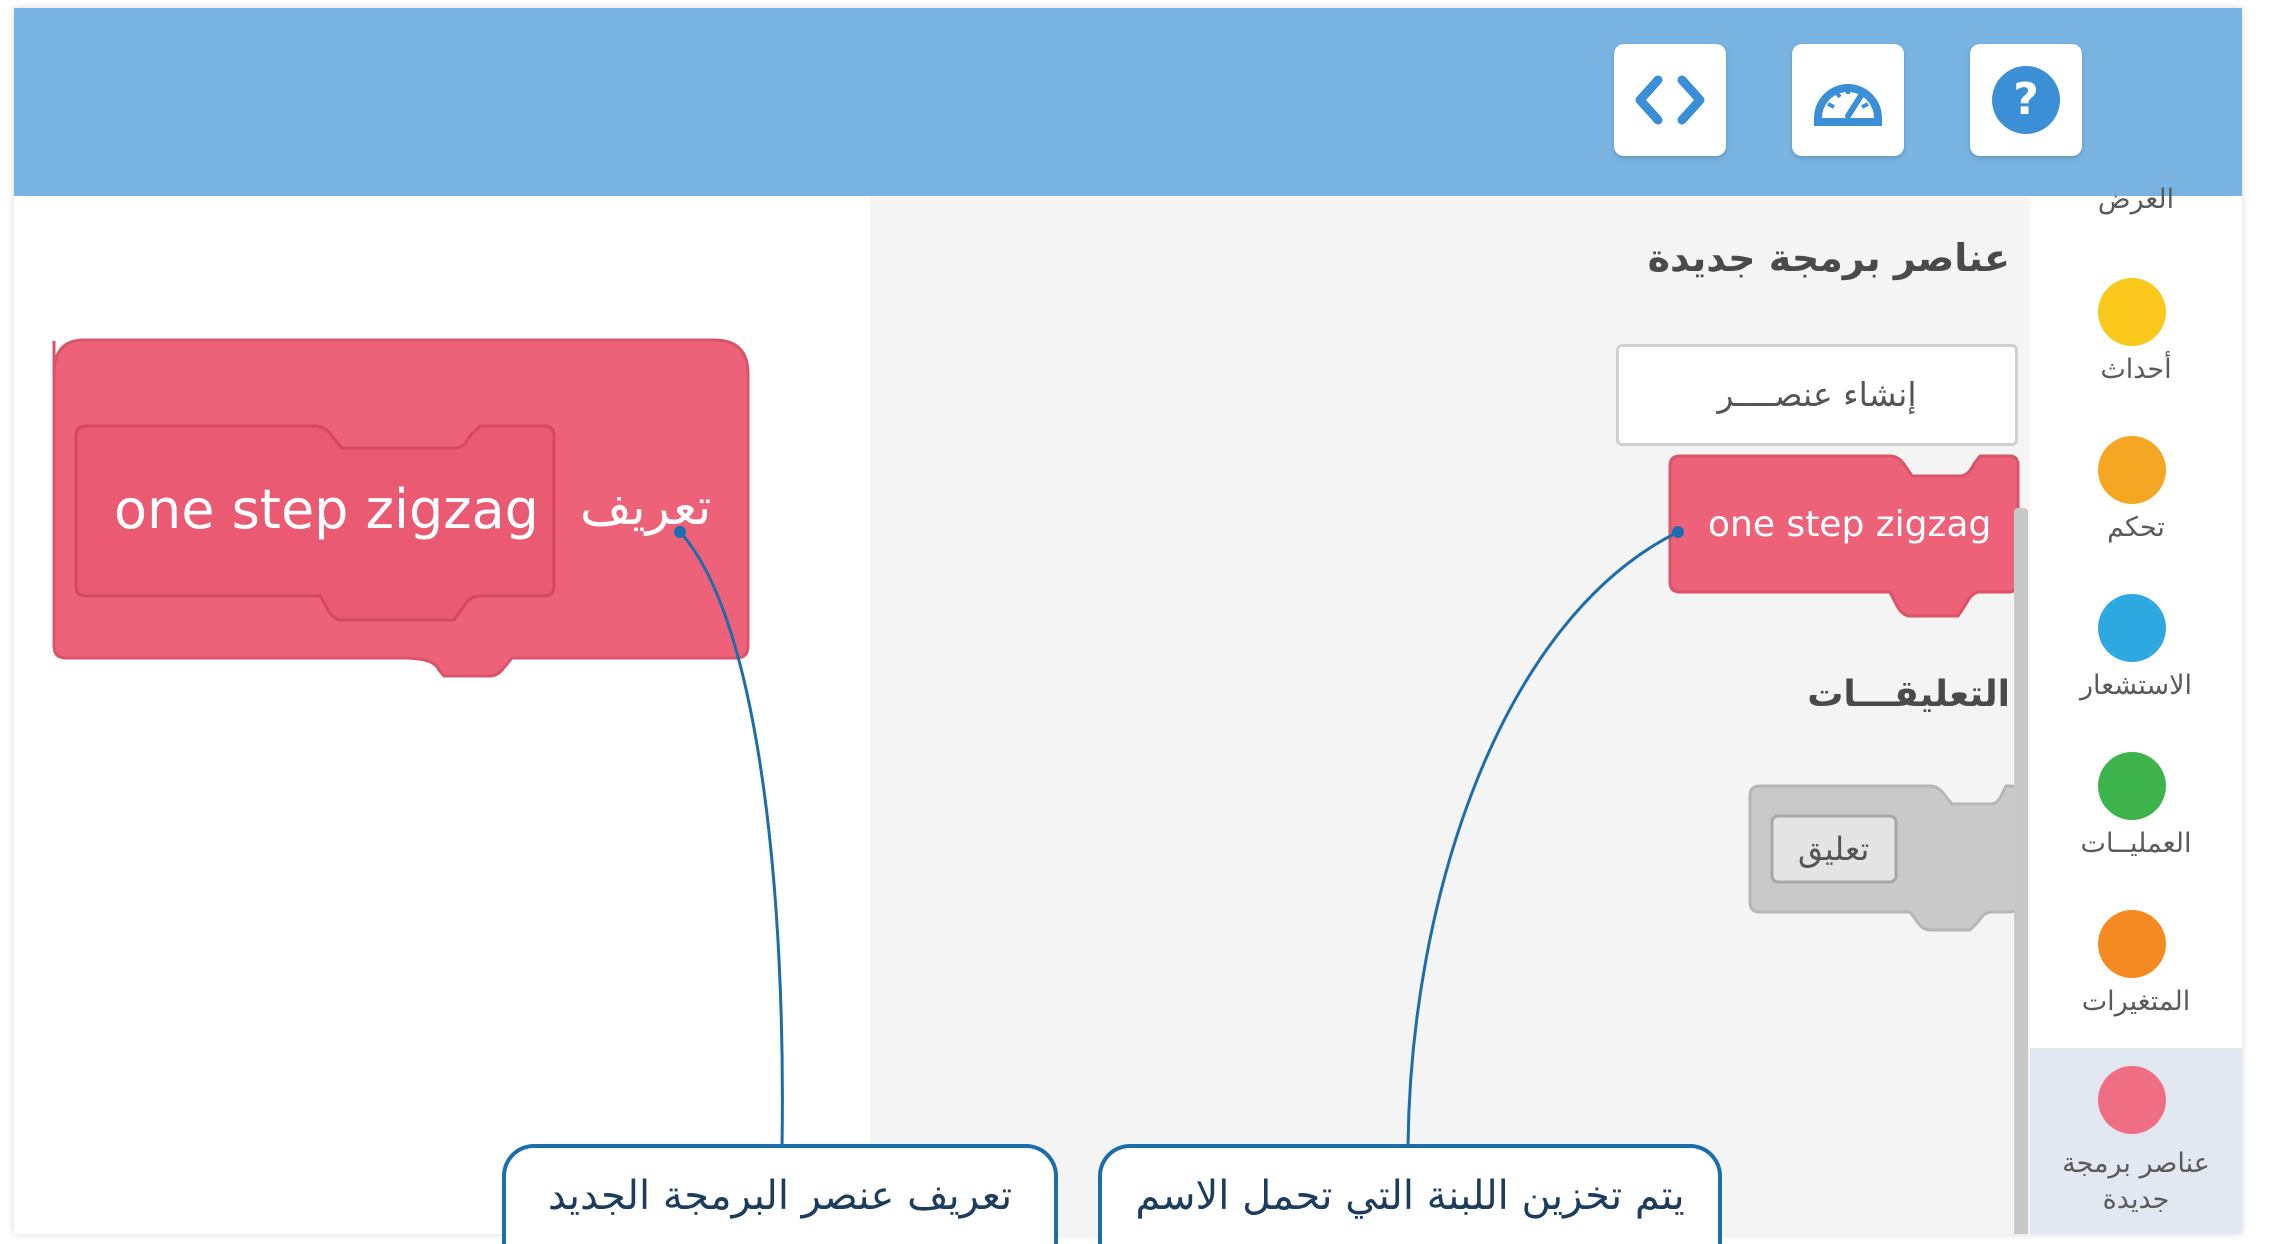 The width and height of the screenshot is (2277, 1244). I want to click on callout-define-block: تعريف عنصر البرمجة الجديد, so click(780, 1194).